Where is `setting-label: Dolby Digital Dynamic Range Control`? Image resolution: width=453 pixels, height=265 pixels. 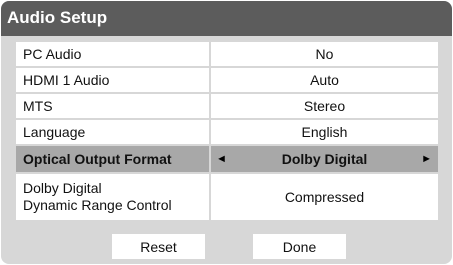
setting-label: Dolby Digital Dynamic Range Control is located at coordinates (112, 197).